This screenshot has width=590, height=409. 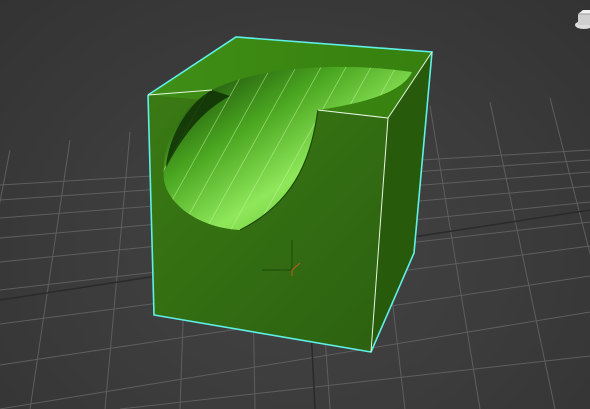 What do you see at coordinates (581, 21) in the screenshot?
I see `viewcube-icon` at bounding box center [581, 21].